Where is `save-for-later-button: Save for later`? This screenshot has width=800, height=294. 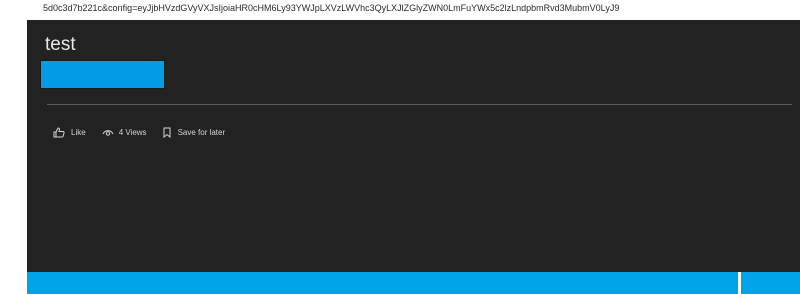 save-for-later-button: Save for later is located at coordinates (194, 132).